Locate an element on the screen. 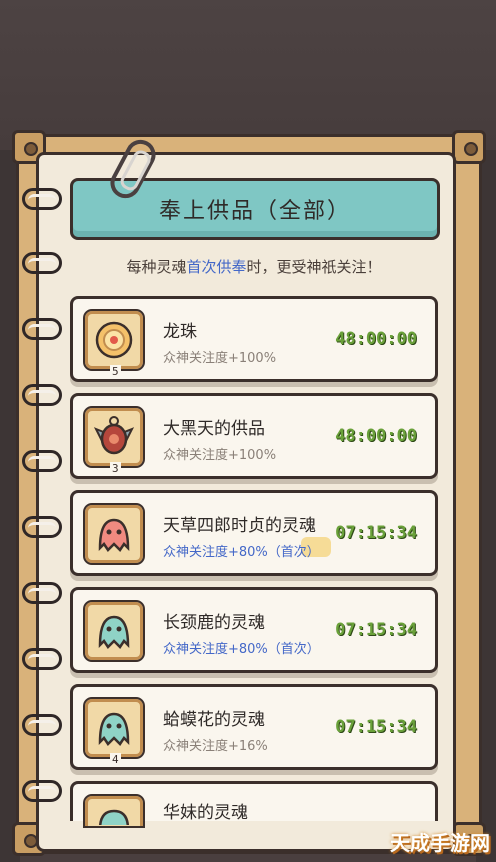 This screenshot has height=862, width=496. item-name: 蛤蟆花的灵魂 is located at coordinates (214, 720).